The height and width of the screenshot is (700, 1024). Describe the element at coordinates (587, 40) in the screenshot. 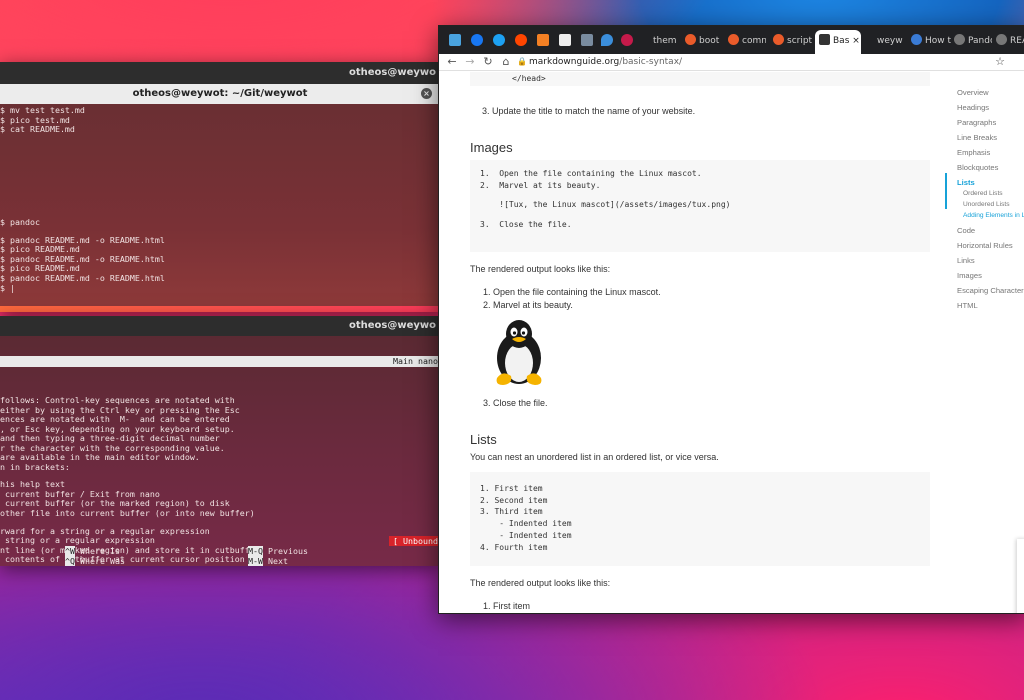

I see `bookmark-icon` at that location.